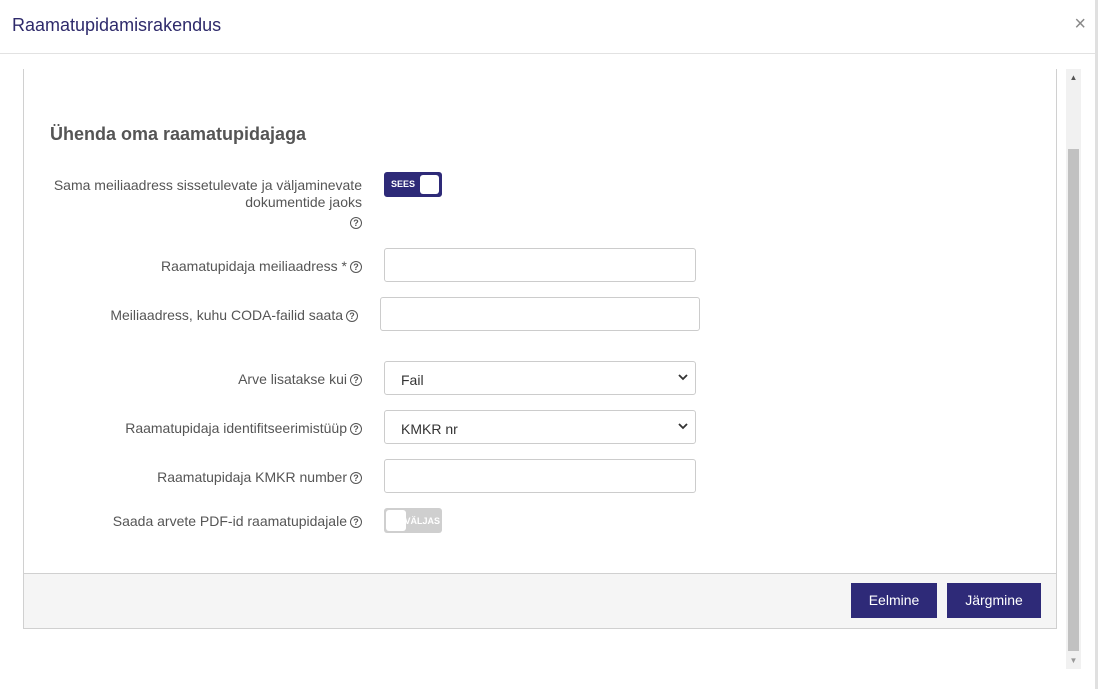 This screenshot has height=689, width=1098. Describe the element at coordinates (994, 600) in the screenshot. I see `next-button: Järgmine` at that location.